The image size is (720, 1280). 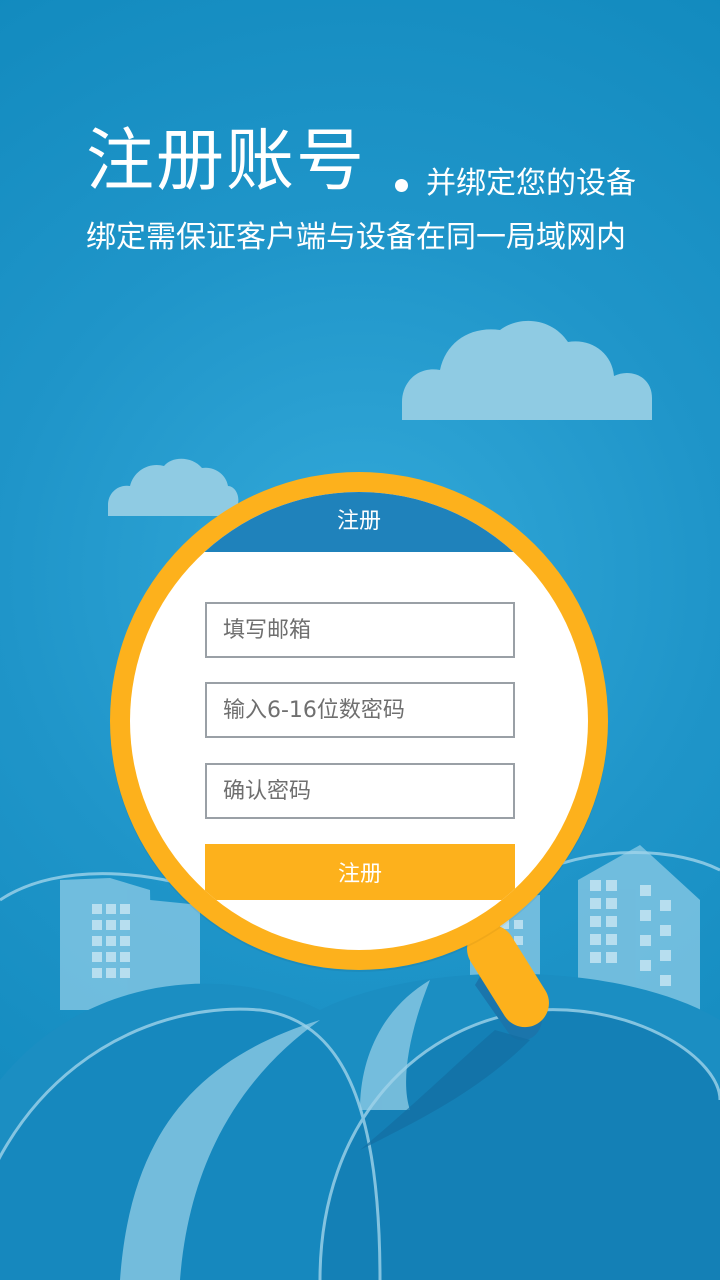 I want to click on password-input, so click(x=360, y=710).